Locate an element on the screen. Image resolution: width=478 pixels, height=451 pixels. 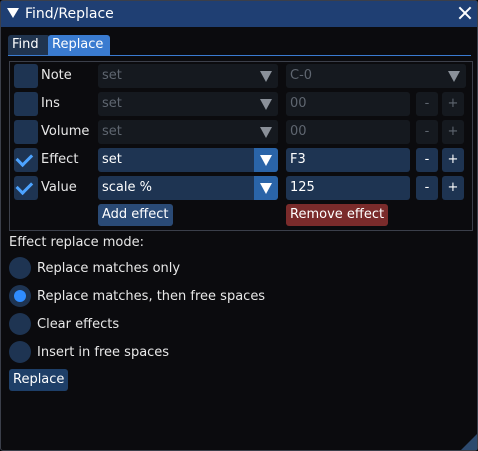
value-increment-button: + is located at coordinates (453, 188).